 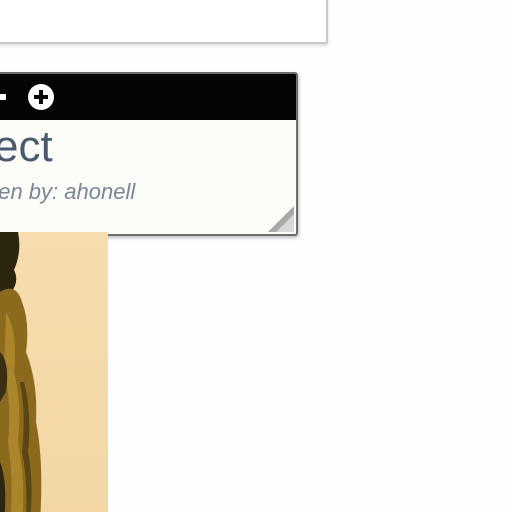 What do you see at coordinates (164, 22) in the screenshot?
I see `top-panel` at bounding box center [164, 22].